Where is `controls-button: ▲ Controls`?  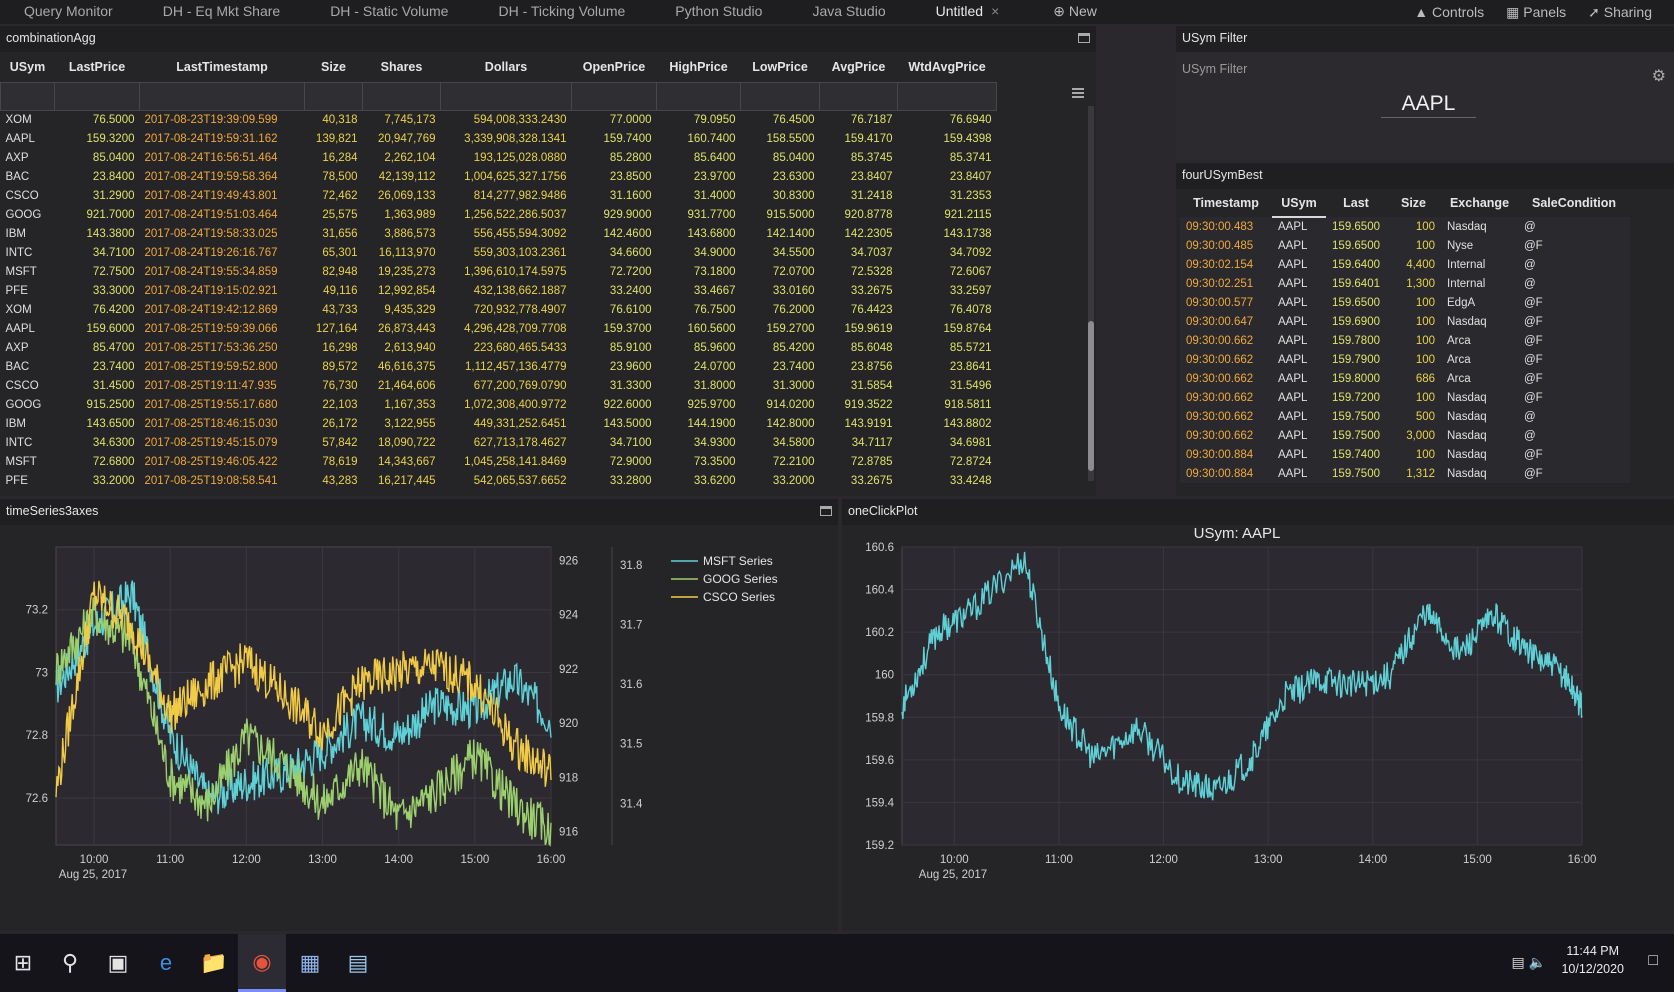 controls-button: ▲ Controls is located at coordinates (1449, 12).